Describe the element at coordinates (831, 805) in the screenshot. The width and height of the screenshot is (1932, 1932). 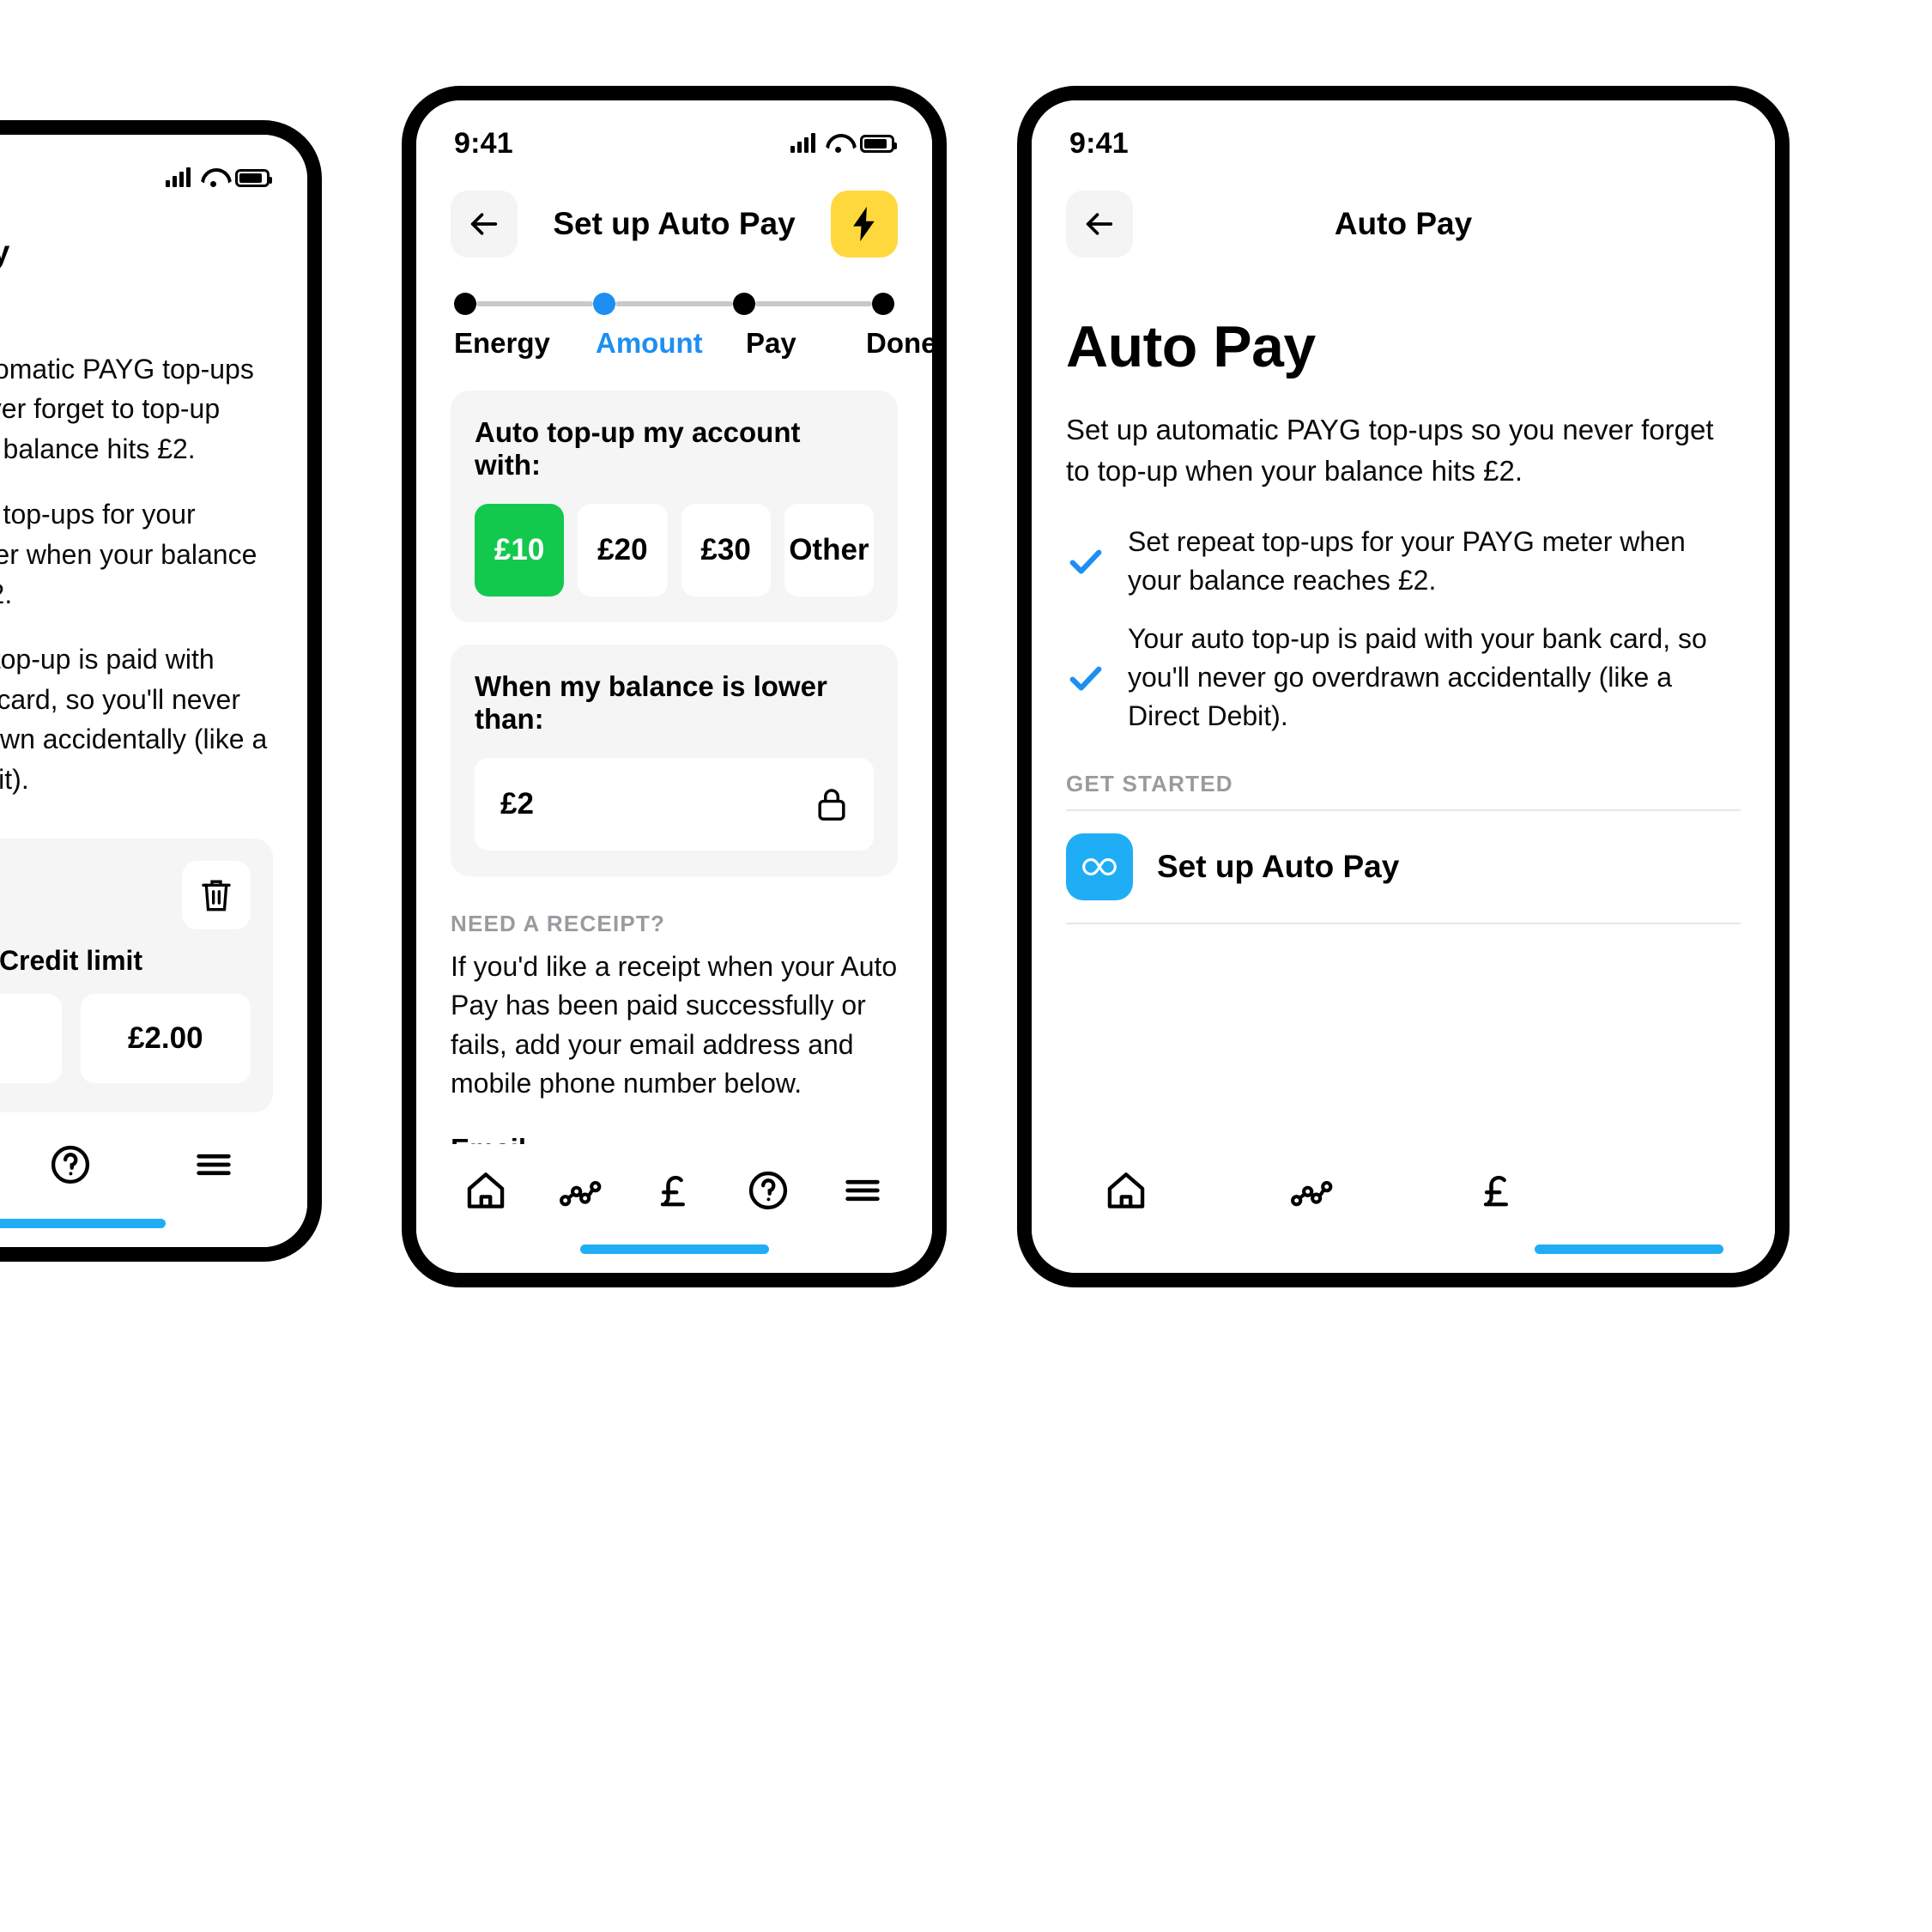
I see `lock-icon` at that location.